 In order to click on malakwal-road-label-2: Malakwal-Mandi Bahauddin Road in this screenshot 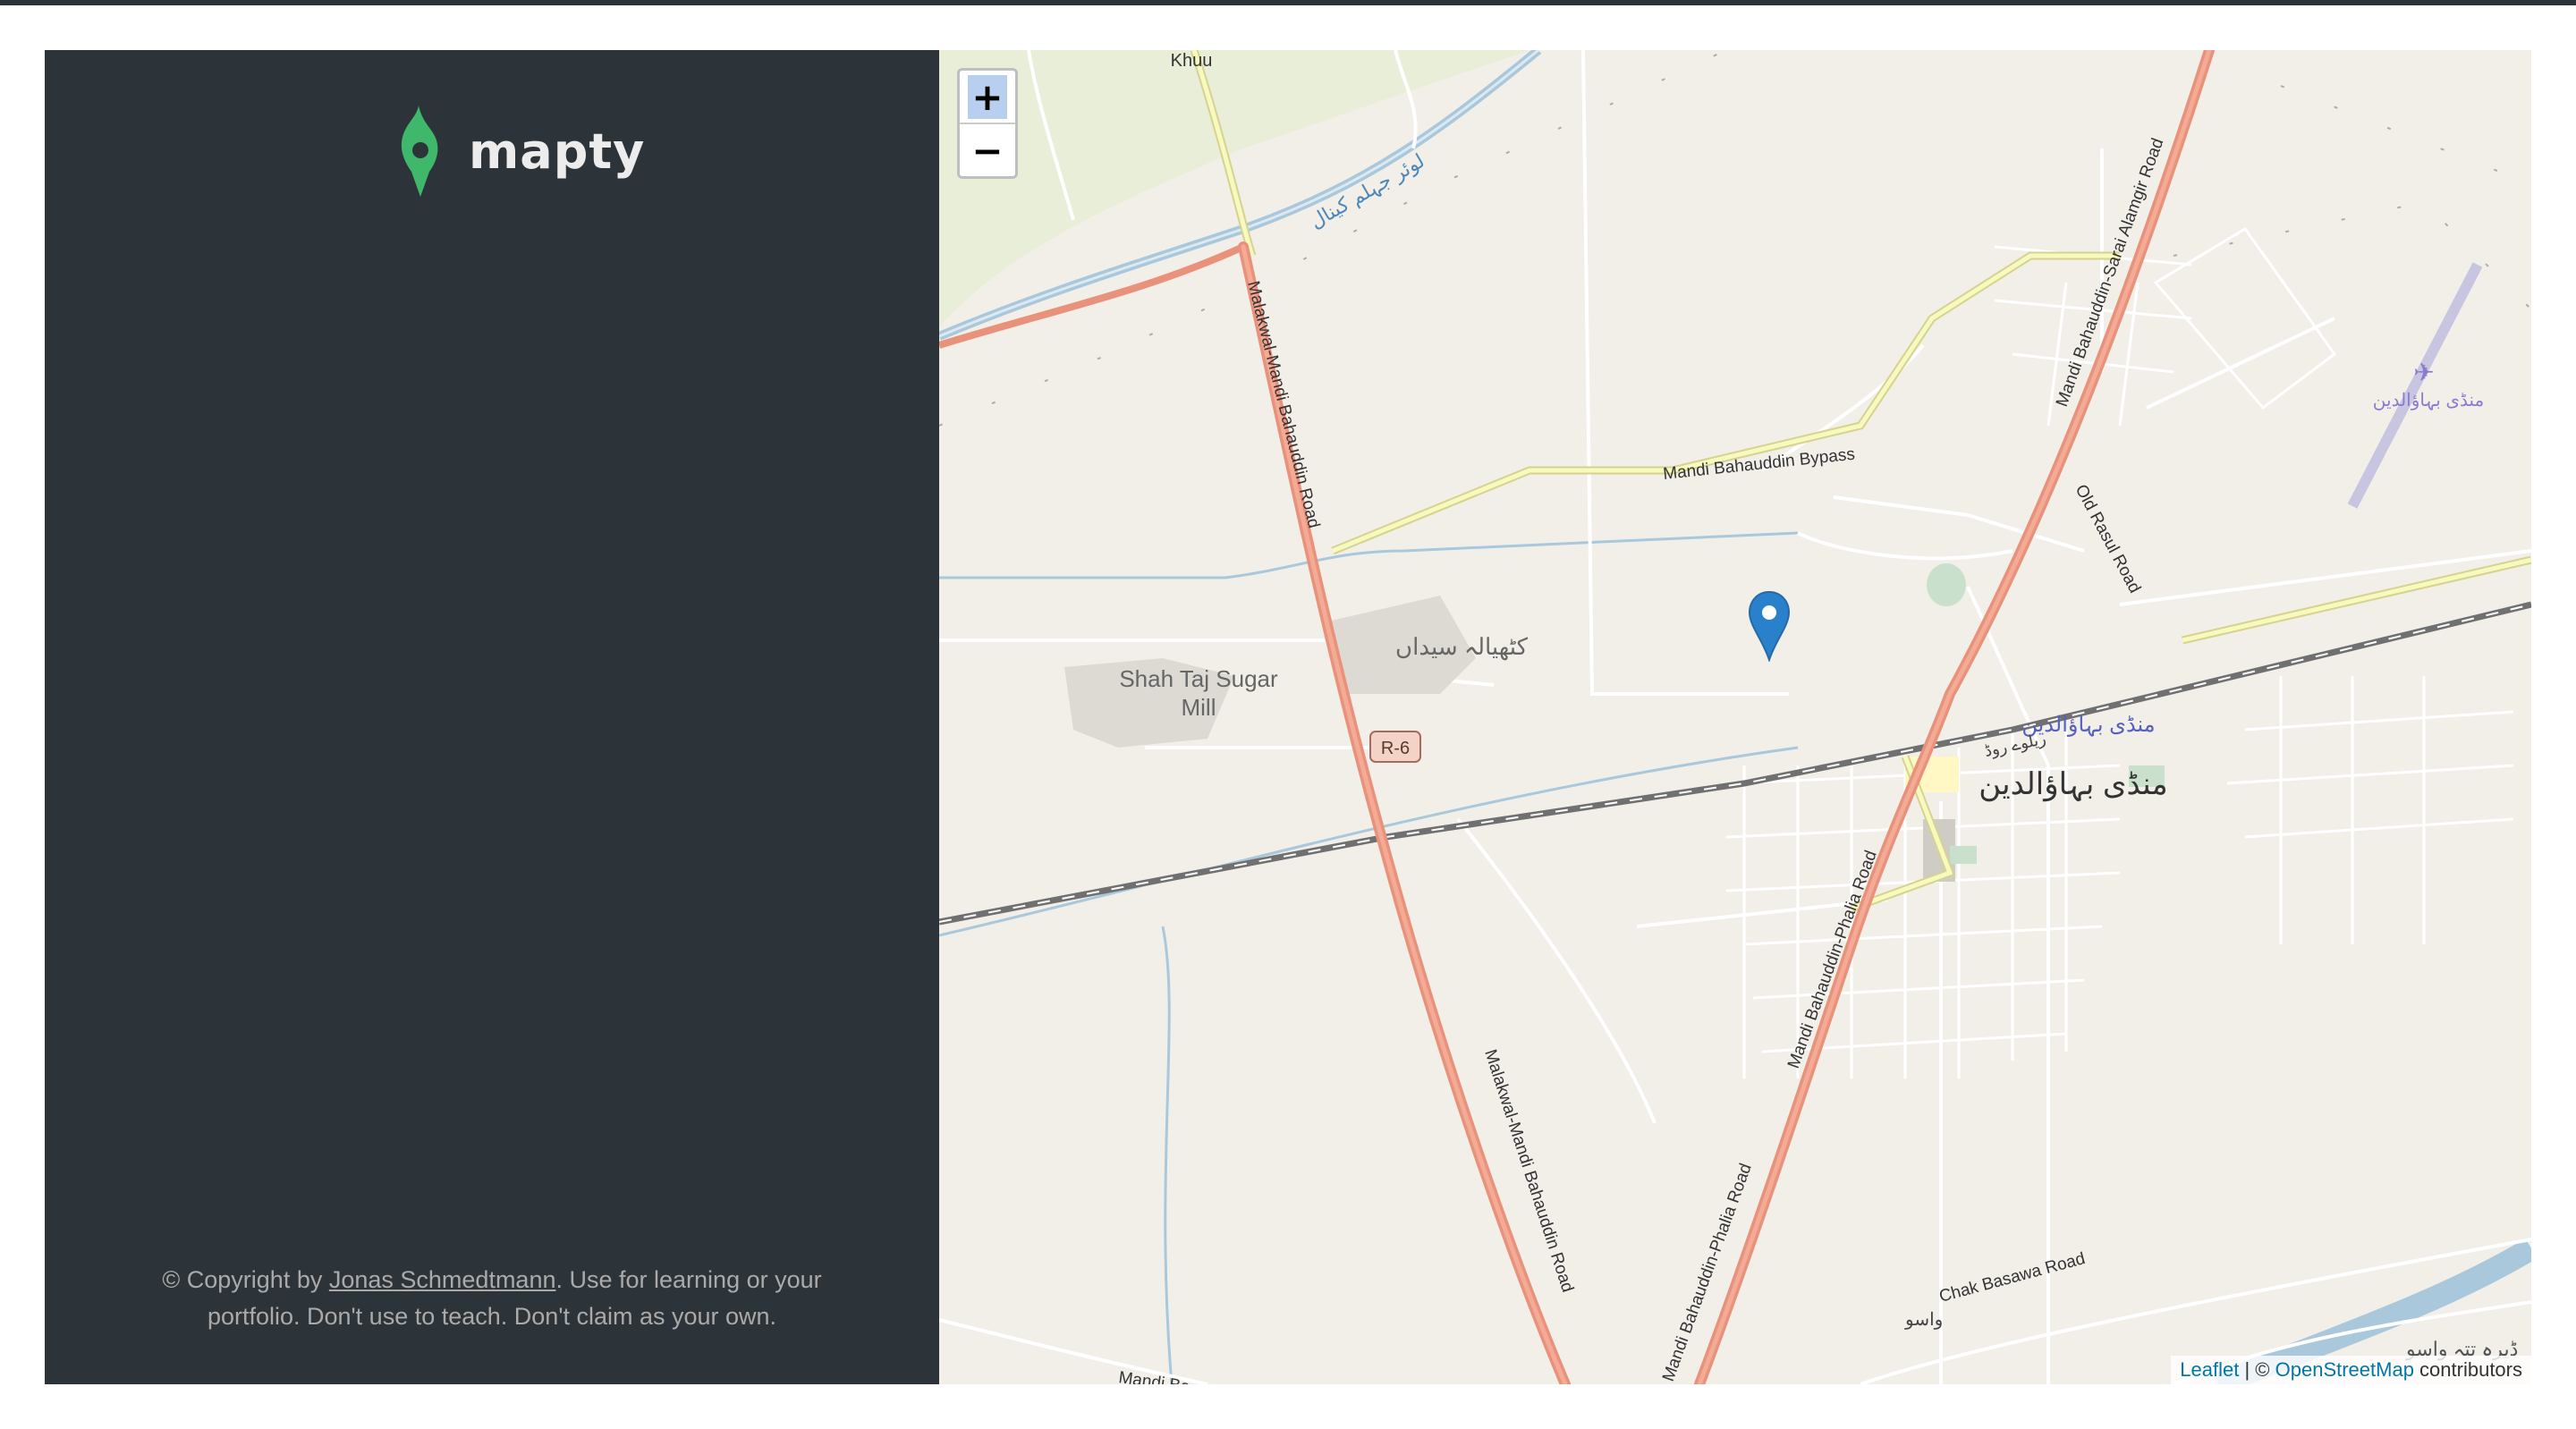, I will do `click(1528, 1171)`.